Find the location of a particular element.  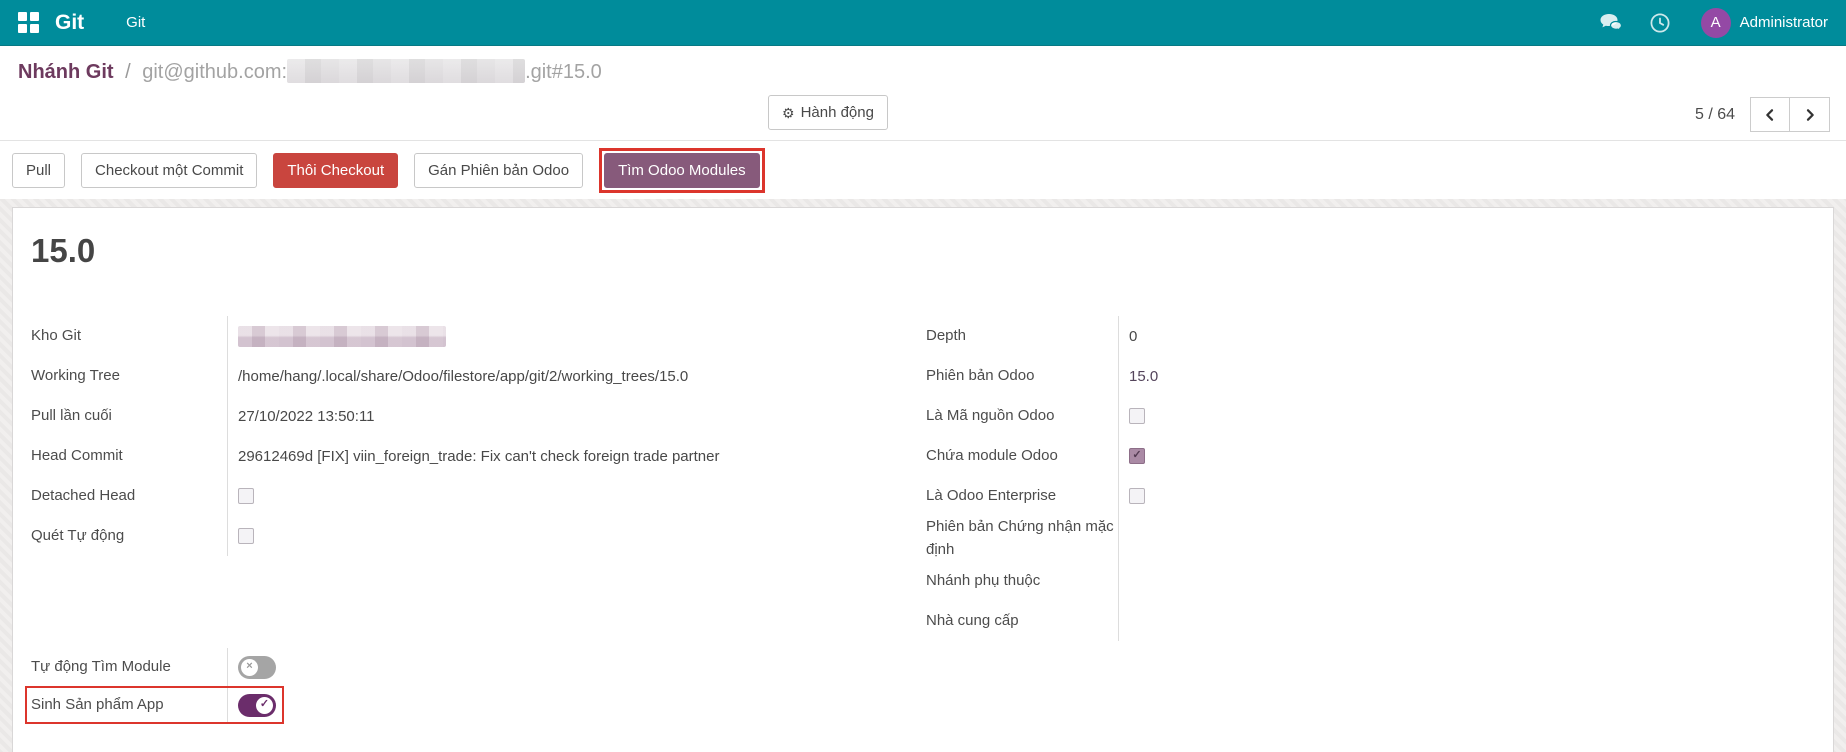

field-row: Nhà cung cấp is located at coordinates (1153, 621).